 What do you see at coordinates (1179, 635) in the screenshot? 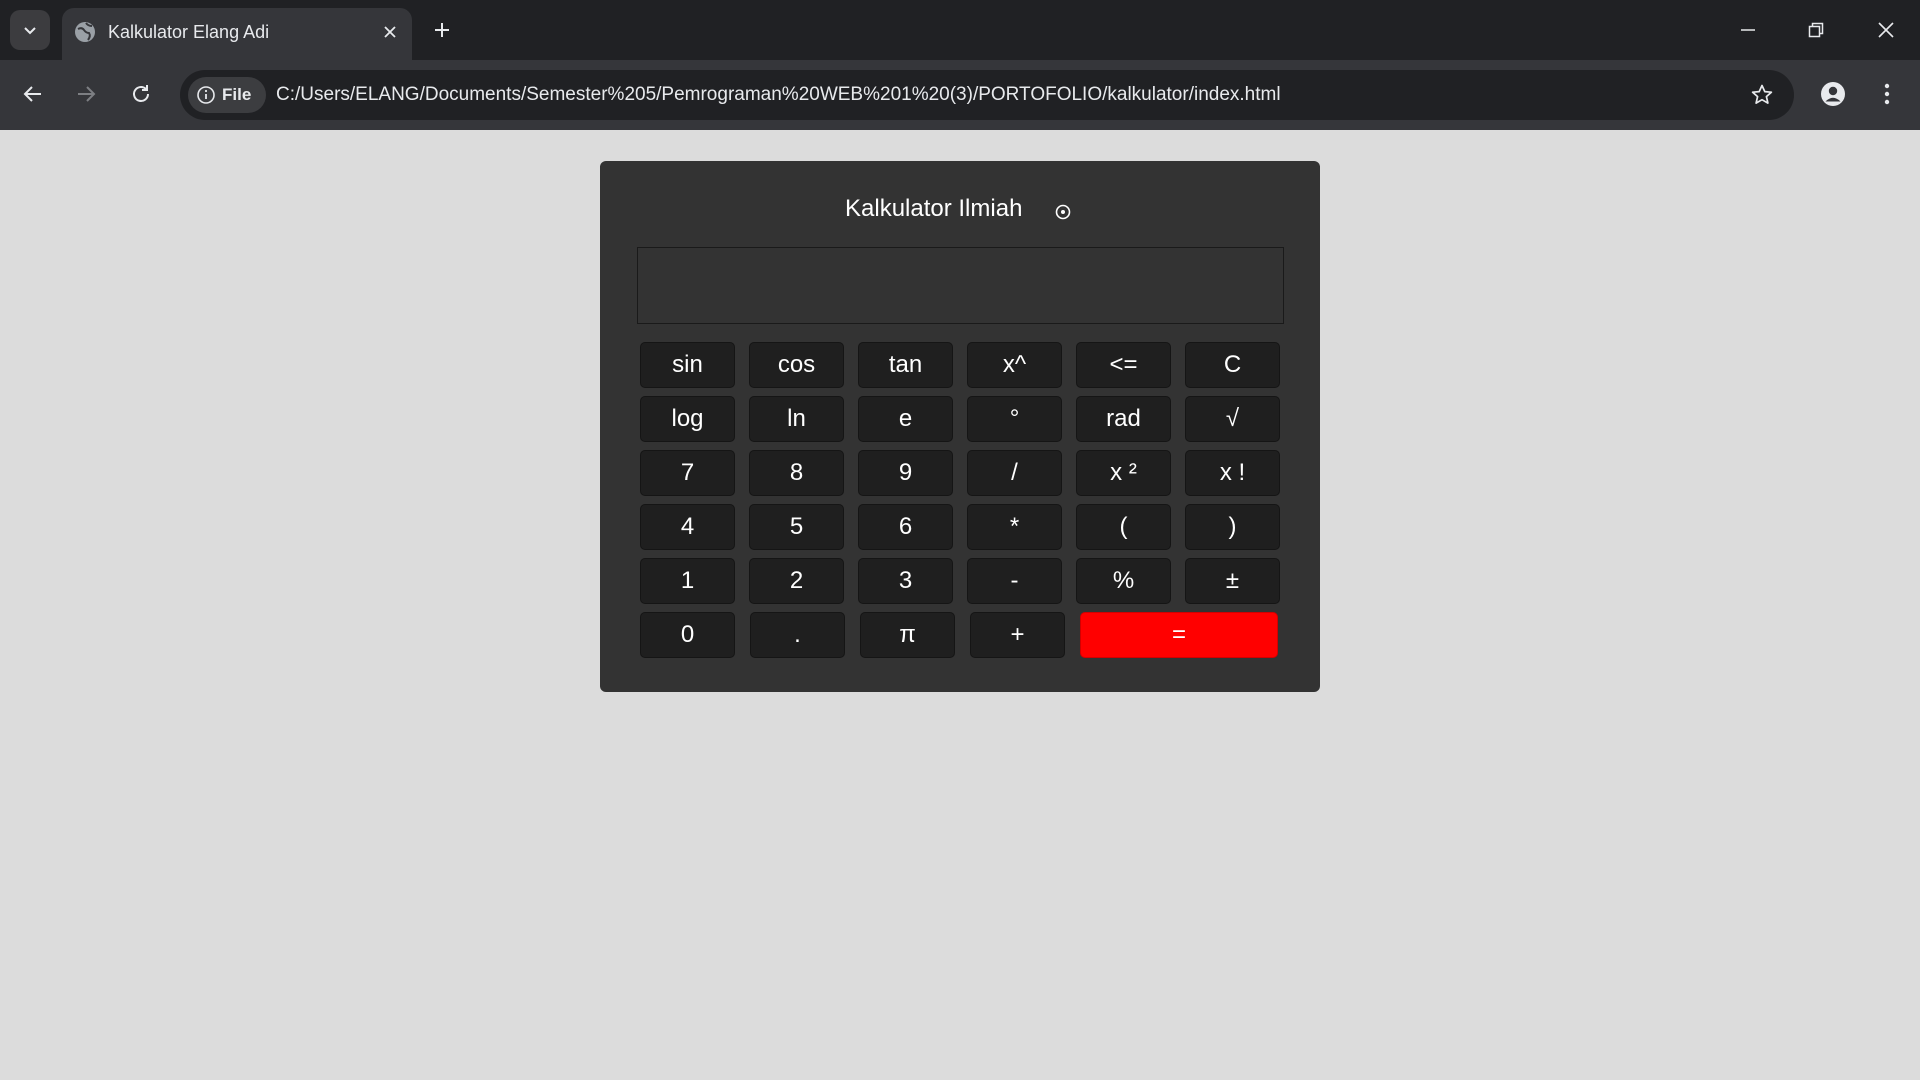
I see `key-equals: =` at bounding box center [1179, 635].